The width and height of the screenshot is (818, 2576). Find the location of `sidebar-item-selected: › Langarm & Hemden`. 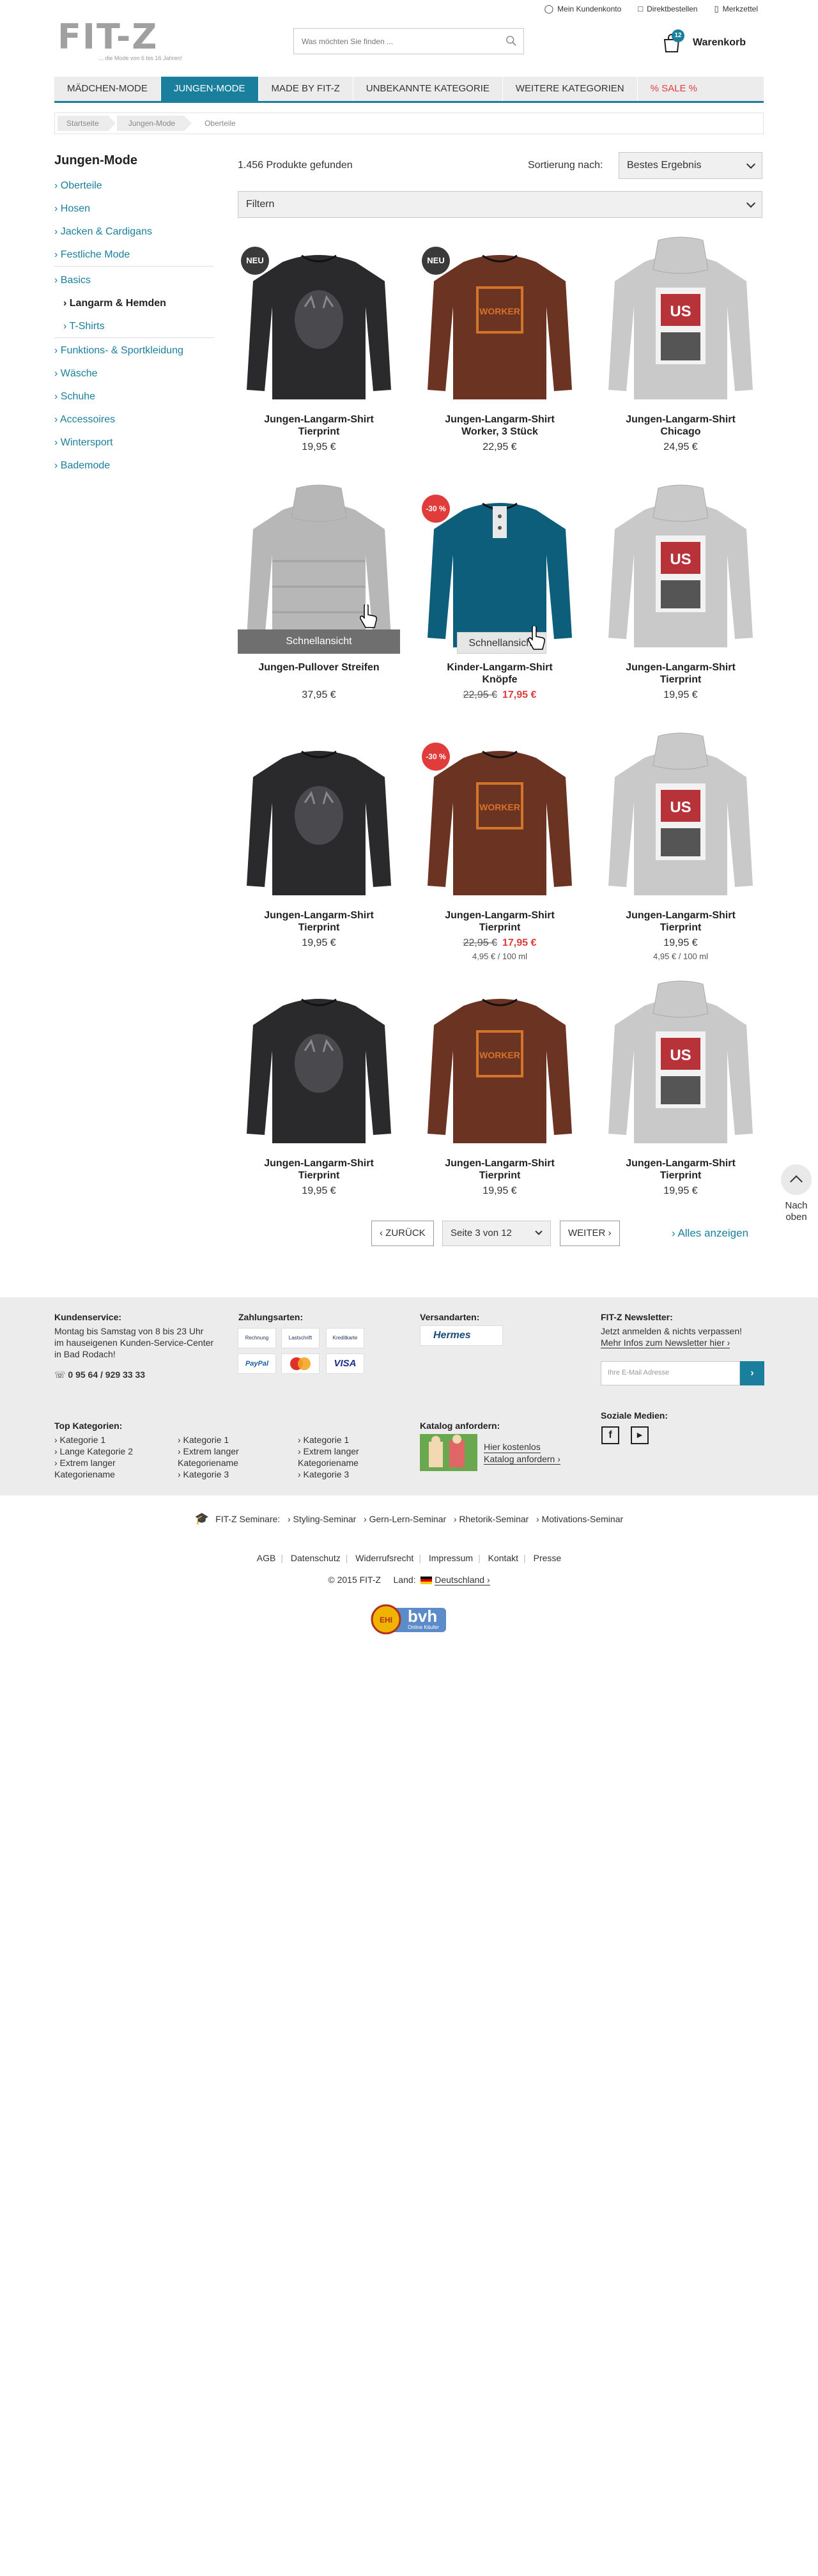

sidebar-item-selected: › Langarm & Hemden is located at coordinates (134, 303).